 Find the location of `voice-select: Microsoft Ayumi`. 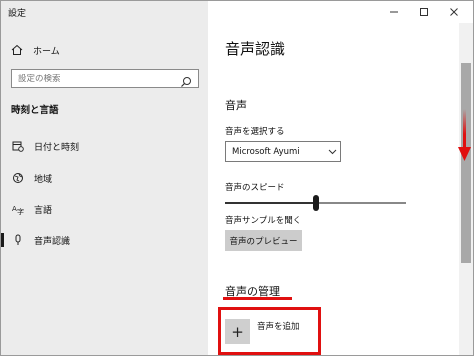

voice-select: Microsoft Ayumi is located at coordinates (283, 151).